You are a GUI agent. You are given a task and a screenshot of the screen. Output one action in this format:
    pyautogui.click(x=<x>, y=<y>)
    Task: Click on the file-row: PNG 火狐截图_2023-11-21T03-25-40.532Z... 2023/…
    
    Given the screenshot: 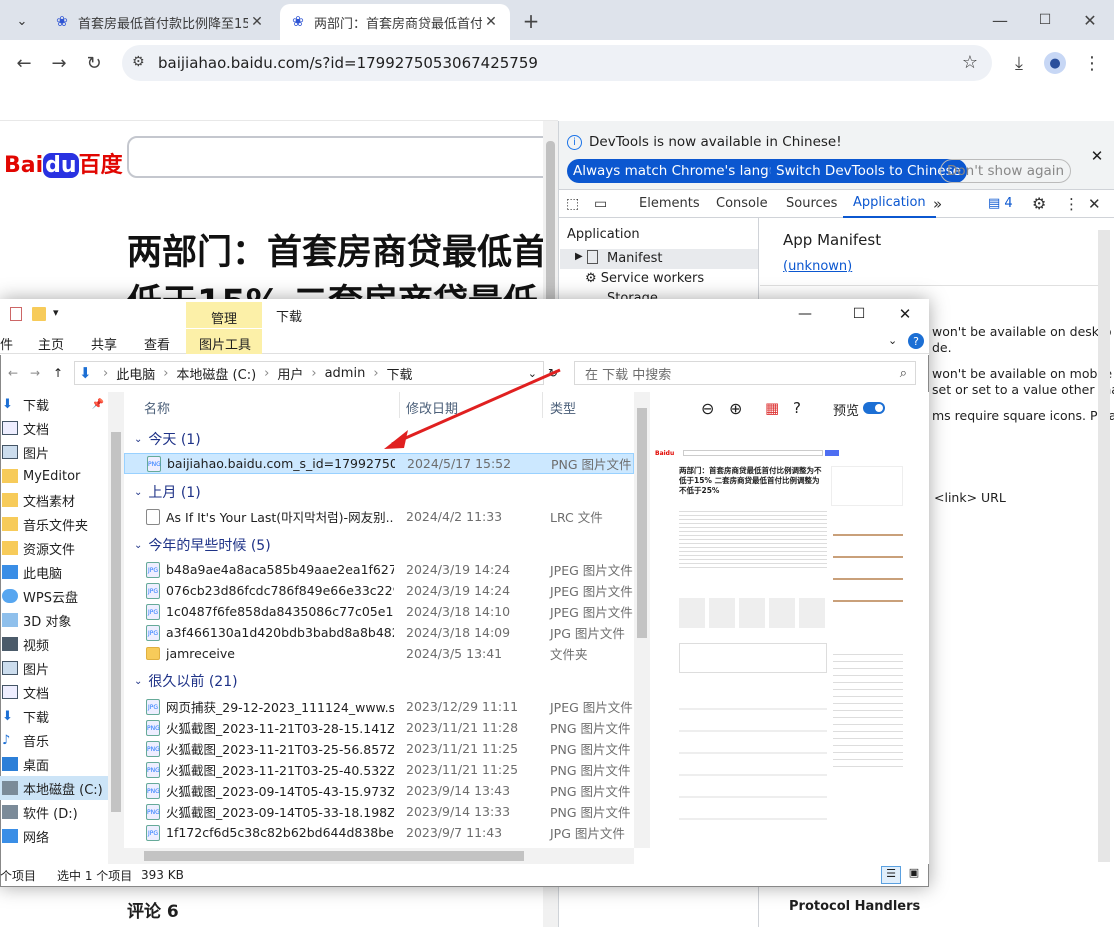 What is the action you would take?
    pyautogui.click(x=379, y=769)
    